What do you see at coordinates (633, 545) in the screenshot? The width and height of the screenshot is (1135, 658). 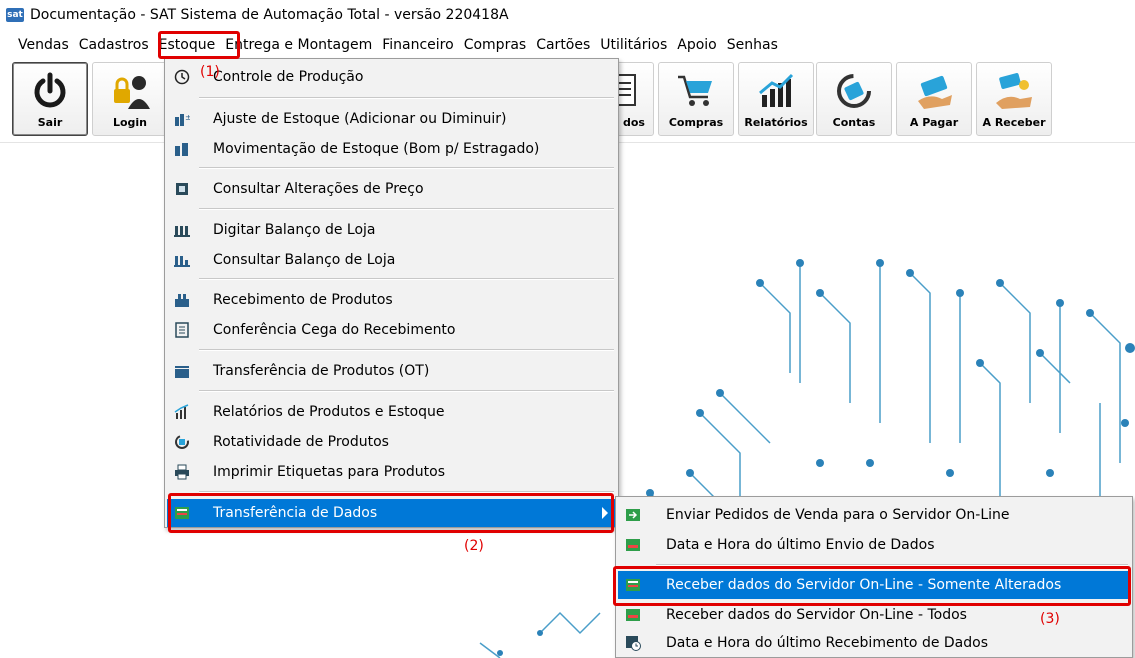 I see `send-time-icon` at bounding box center [633, 545].